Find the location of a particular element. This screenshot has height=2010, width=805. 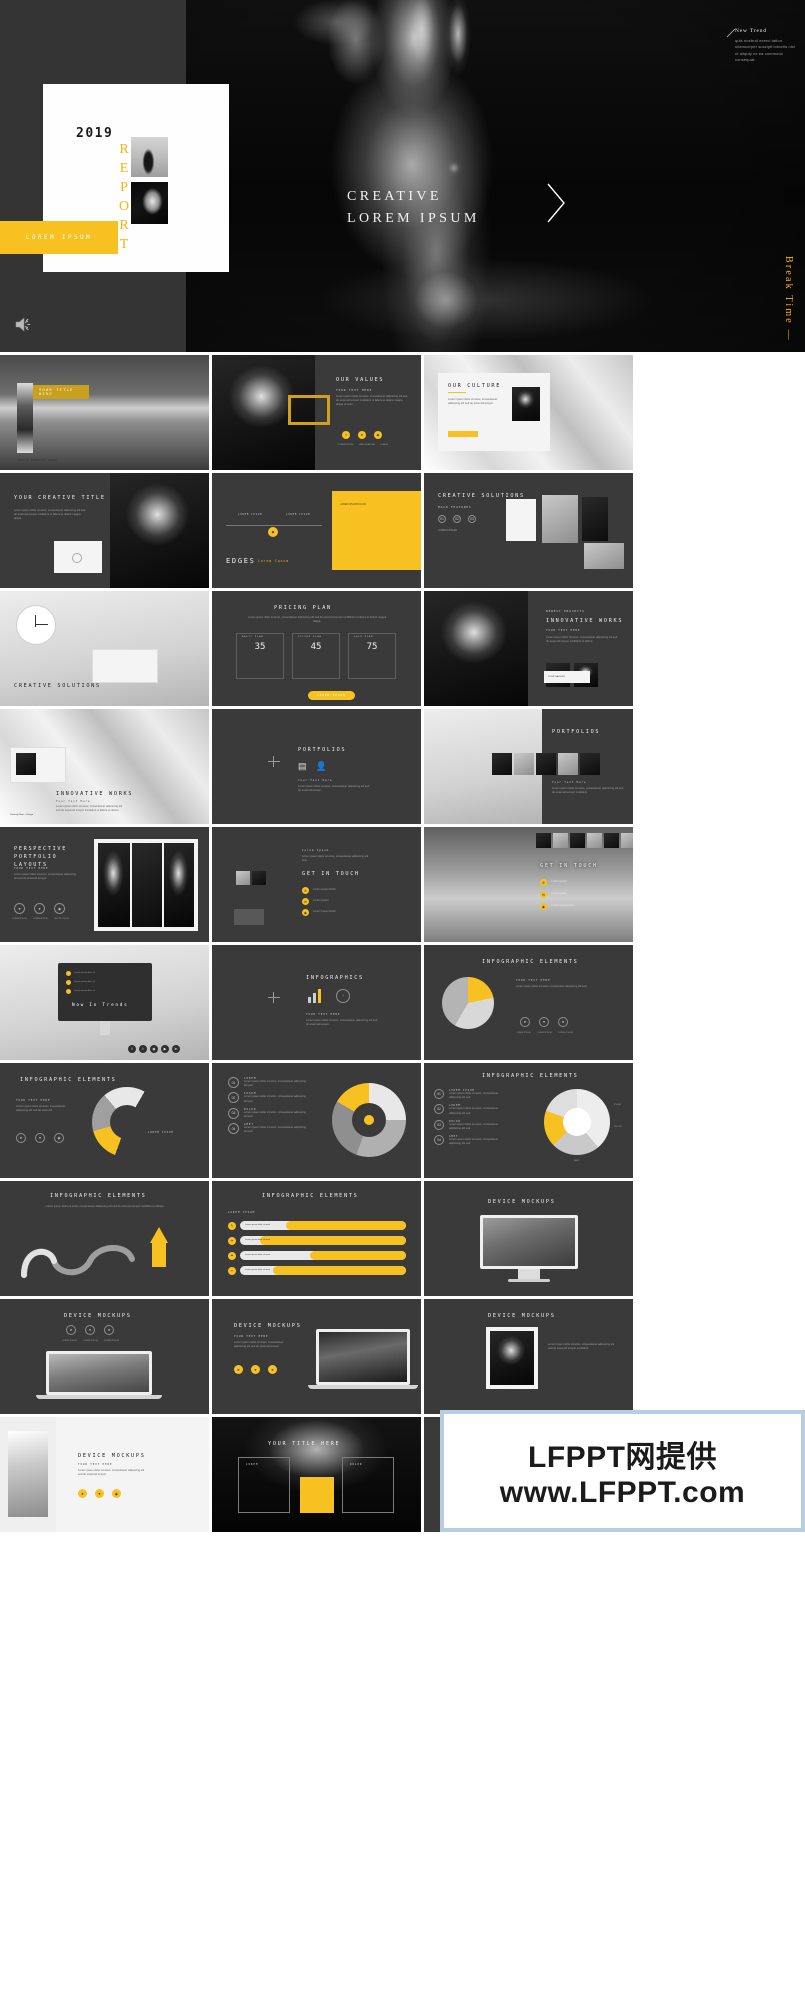

people-icon: 👤 is located at coordinates (321, 766).